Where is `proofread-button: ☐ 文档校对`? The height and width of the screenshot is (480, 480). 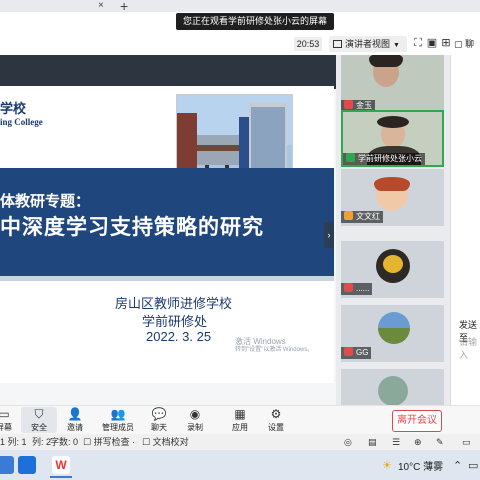
proofread-button: ☐ 文档校对 is located at coordinates (165, 442).